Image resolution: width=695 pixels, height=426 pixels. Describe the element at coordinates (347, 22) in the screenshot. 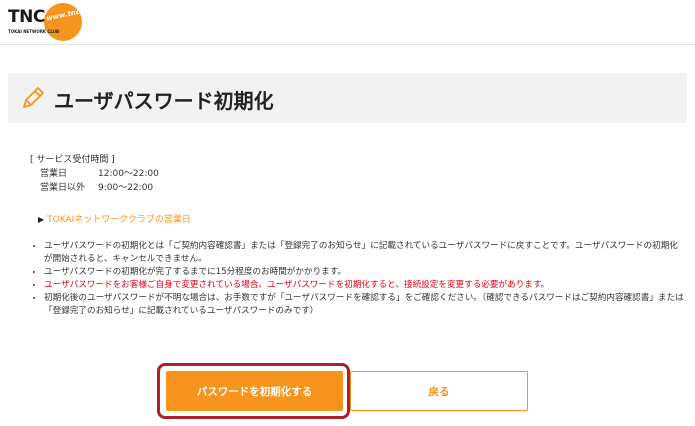

I see `site-header: www.tnc.ne.jp TNC TOKAI NETWORK CLUB` at that location.